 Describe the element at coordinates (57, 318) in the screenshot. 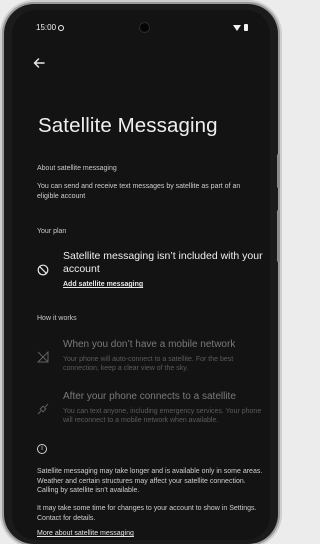

I see `how-heading: How it works` at that location.